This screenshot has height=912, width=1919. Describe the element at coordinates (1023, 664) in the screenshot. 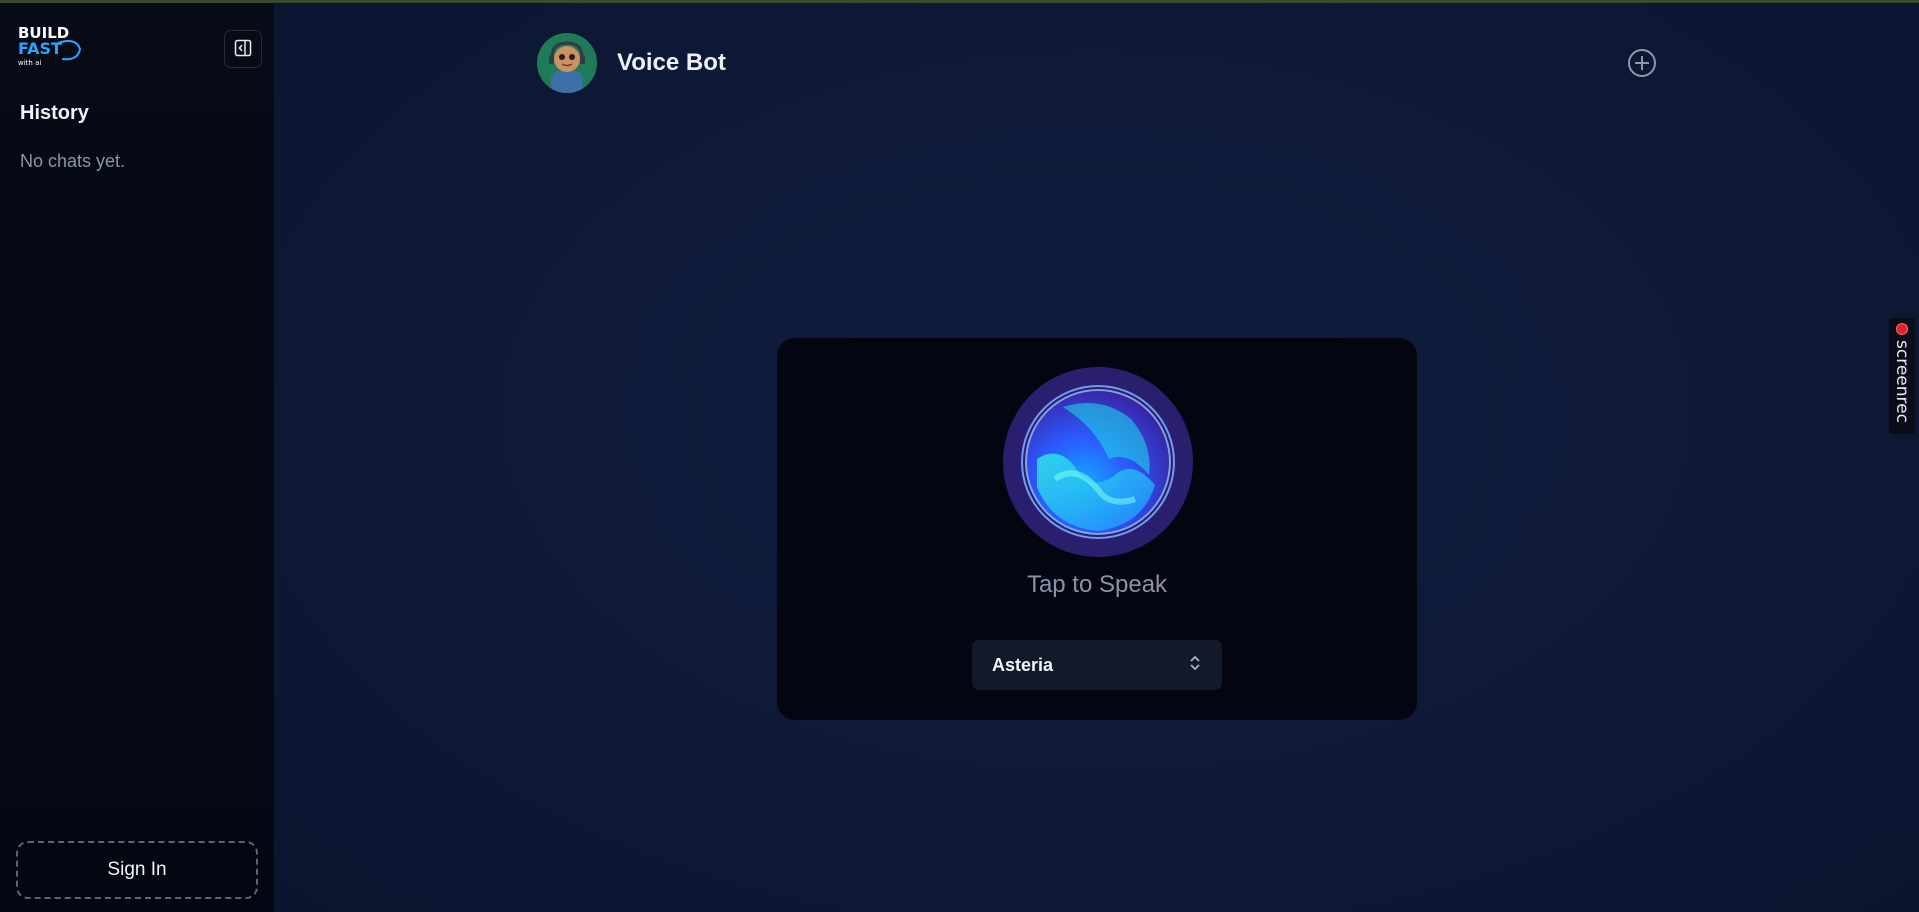

I see `voice-select-value: Asteria` at that location.